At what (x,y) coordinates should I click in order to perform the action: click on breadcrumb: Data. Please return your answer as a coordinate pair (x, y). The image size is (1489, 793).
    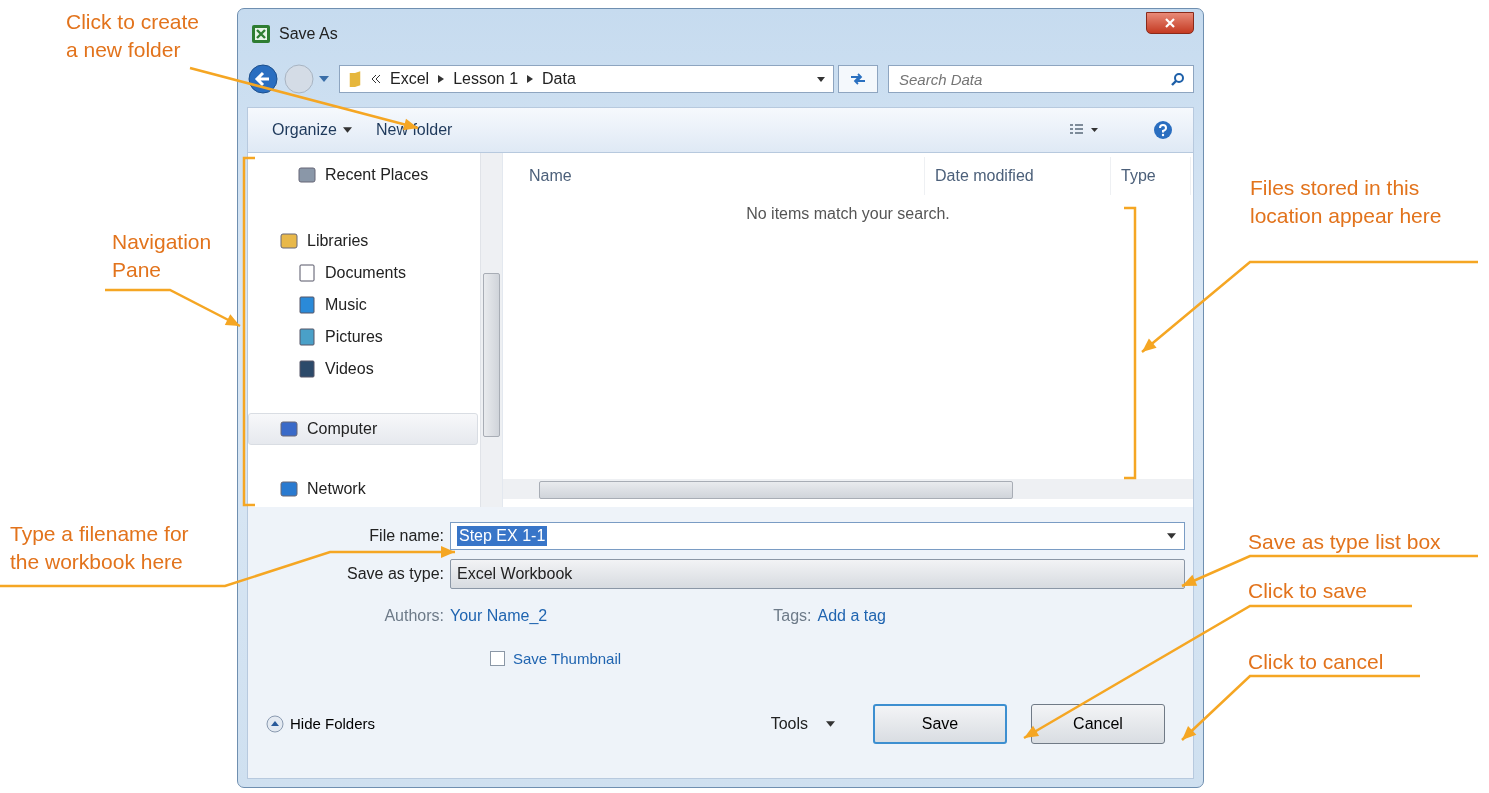
    Looking at the image, I should click on (559, 79).